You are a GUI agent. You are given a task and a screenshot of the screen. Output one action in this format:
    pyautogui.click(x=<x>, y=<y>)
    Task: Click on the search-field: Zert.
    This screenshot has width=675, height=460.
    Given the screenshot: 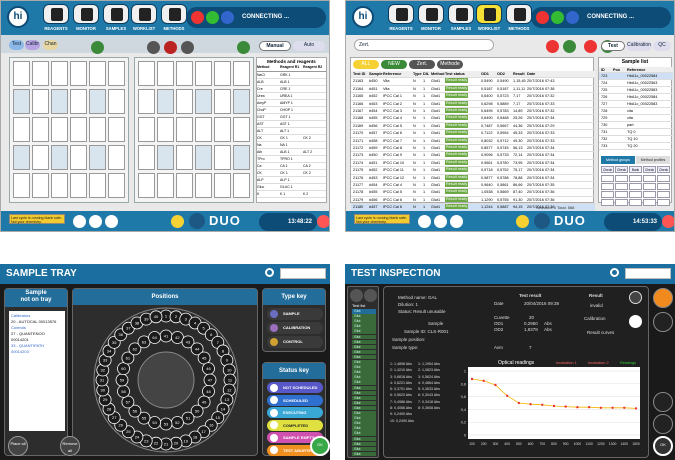 What is the action you would take?
    pyautogui.click(x=424, y=45)
    